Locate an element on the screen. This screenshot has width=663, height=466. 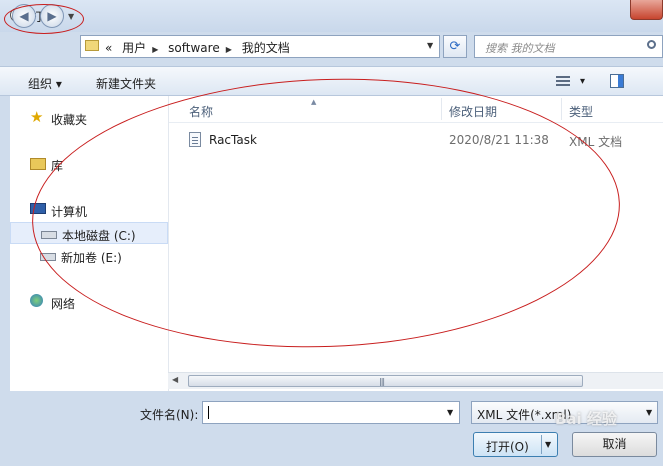
horizontal-scrollbar: ◀ ||| is located at coordinates (415, 380).